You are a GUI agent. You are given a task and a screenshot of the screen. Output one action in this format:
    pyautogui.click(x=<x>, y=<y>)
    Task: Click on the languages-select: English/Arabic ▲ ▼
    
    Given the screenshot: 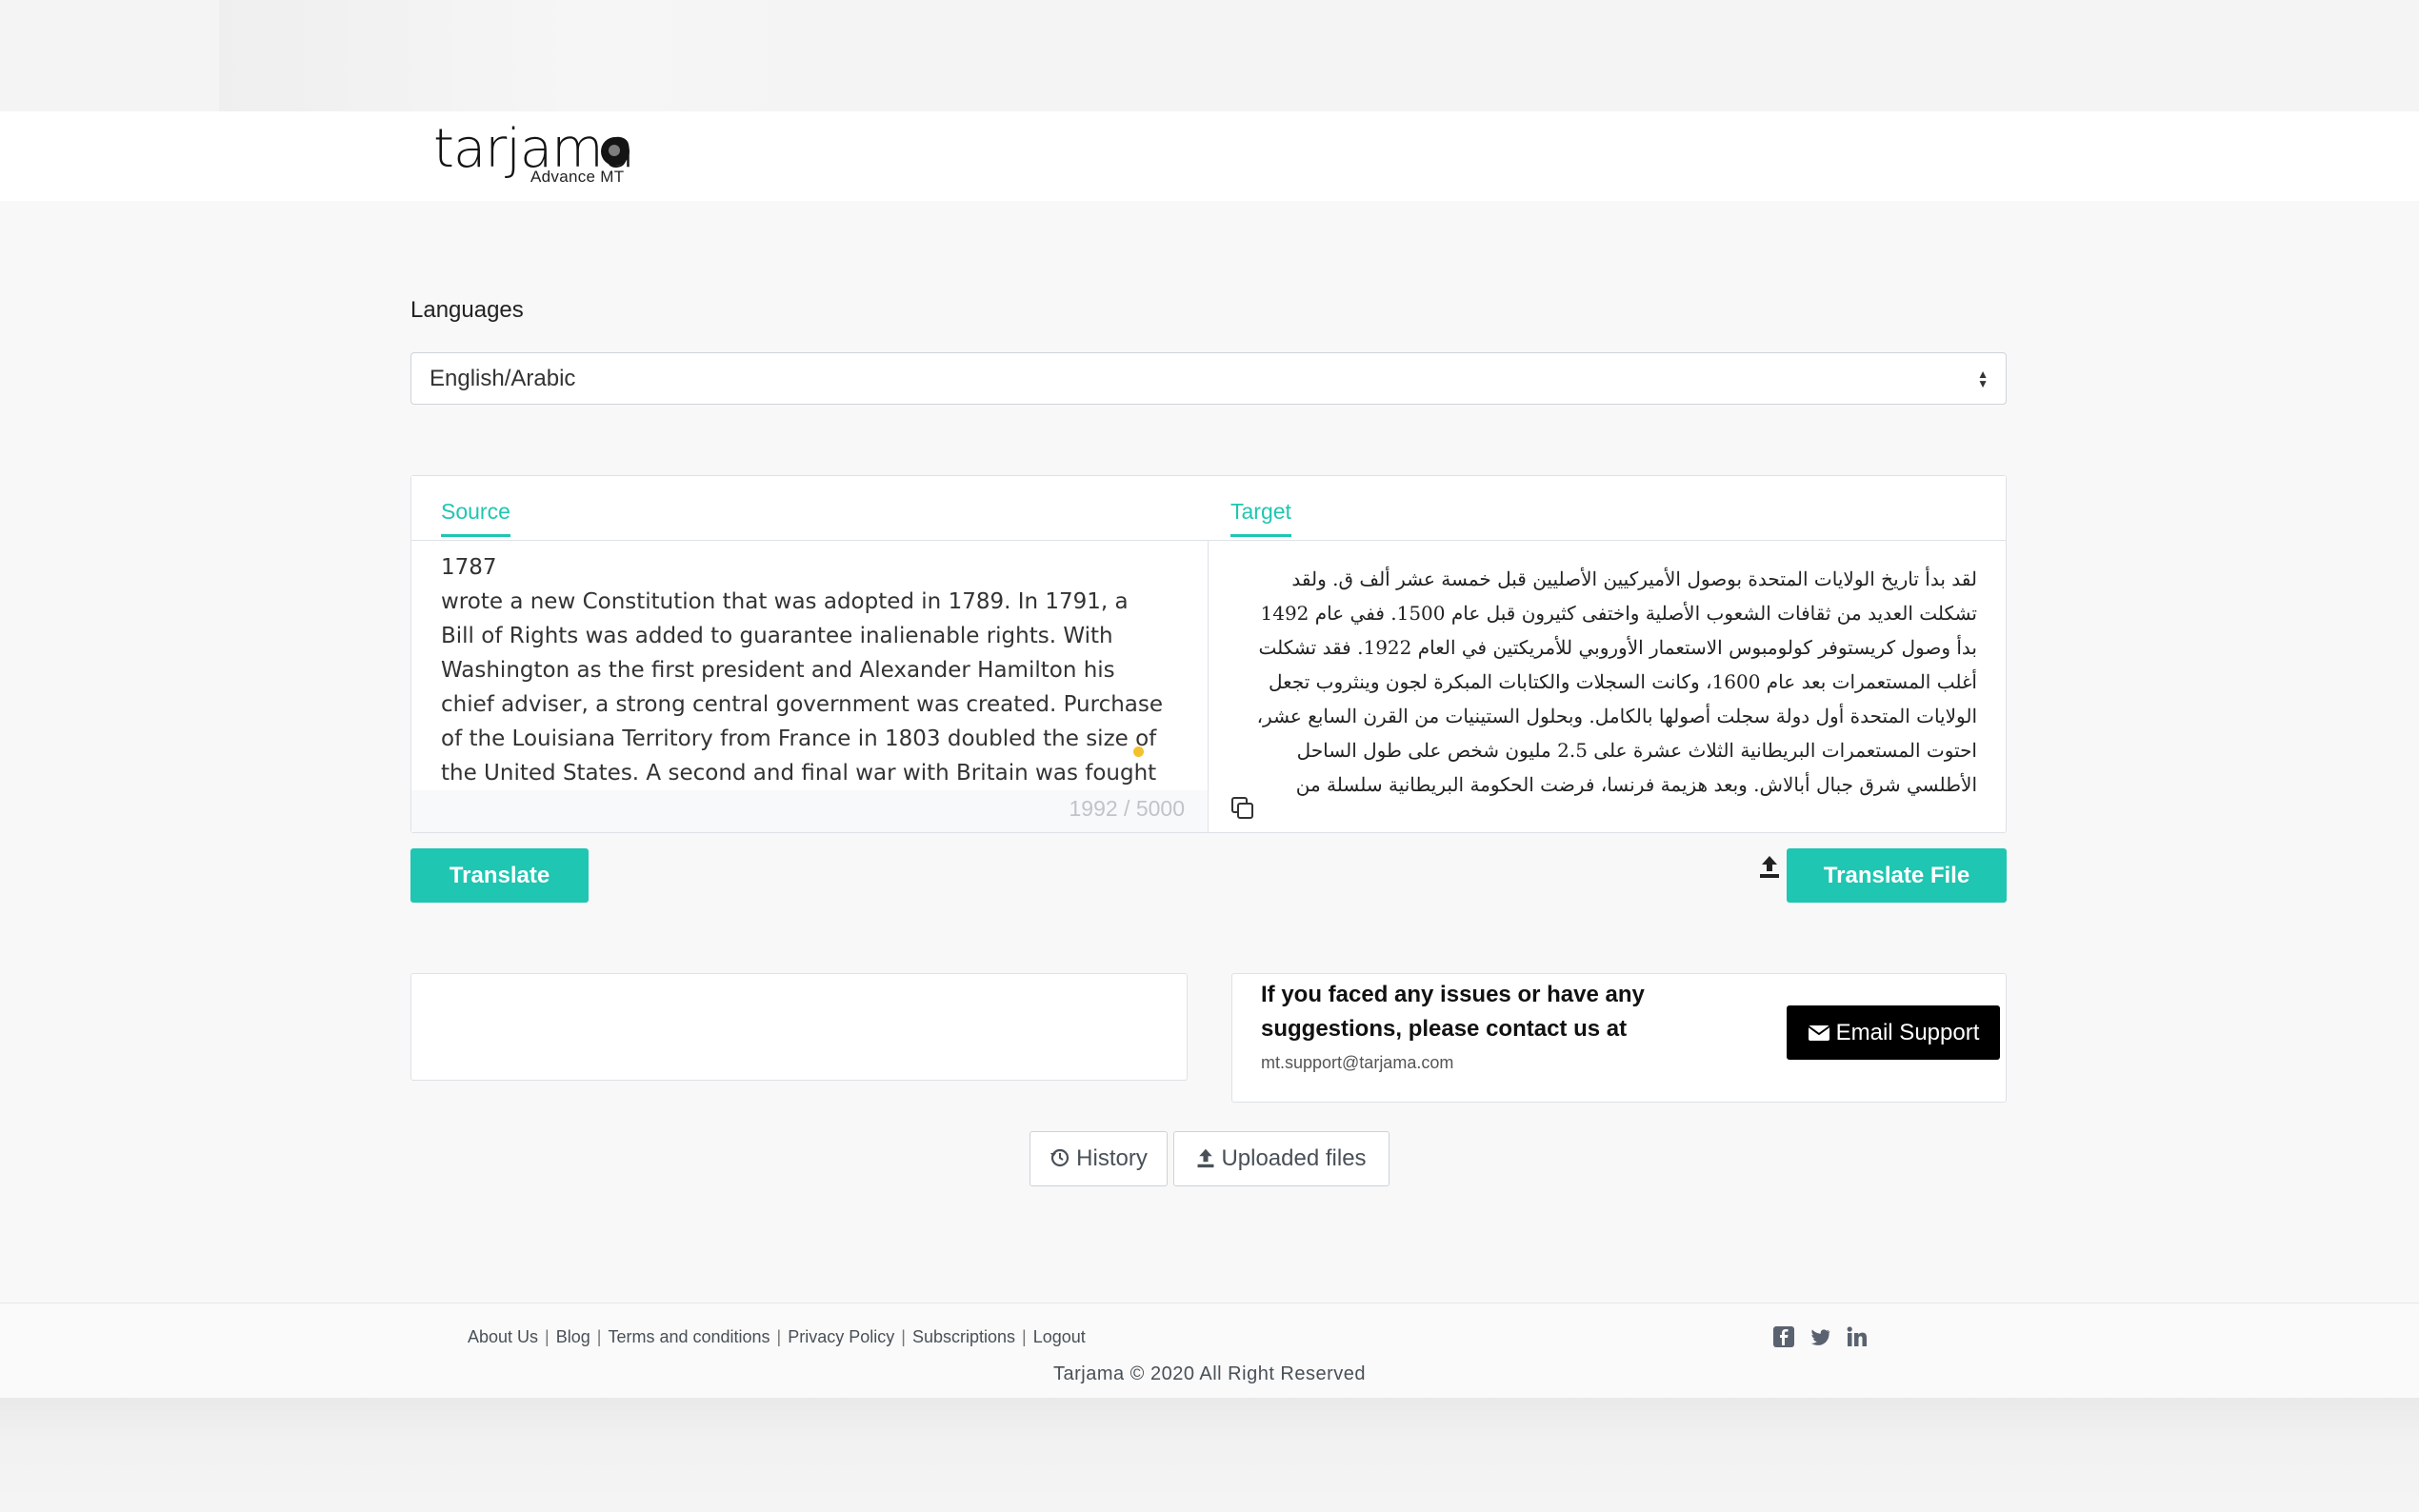 What is the action you would take?
    pyautogui.click(x=1208, y=378)
    